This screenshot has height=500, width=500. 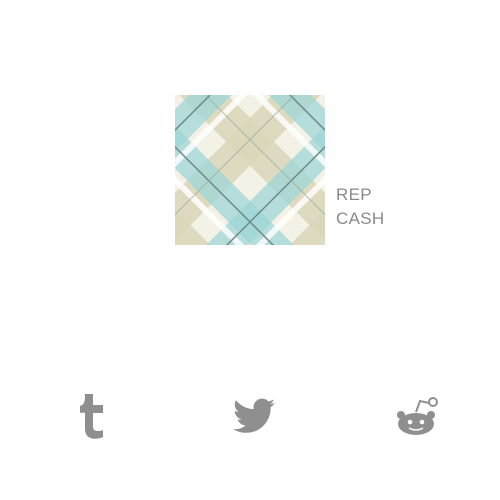 I want to click on share-twitter-button, so click(x=254, y=416).